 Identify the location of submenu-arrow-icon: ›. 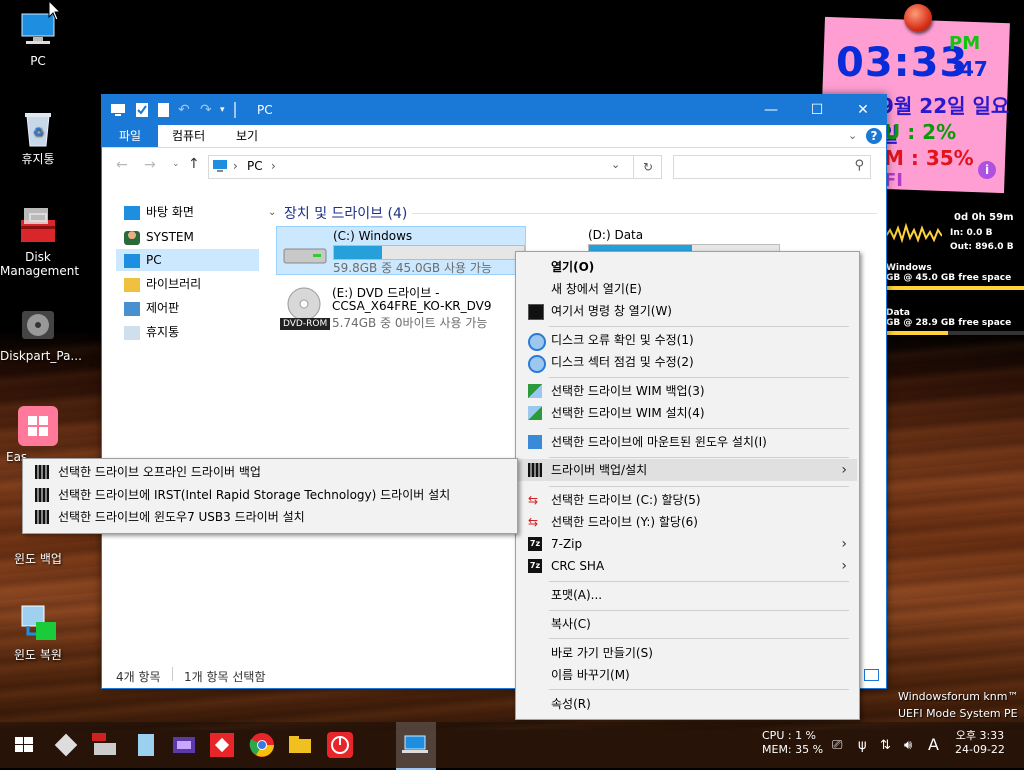
(844, 544).